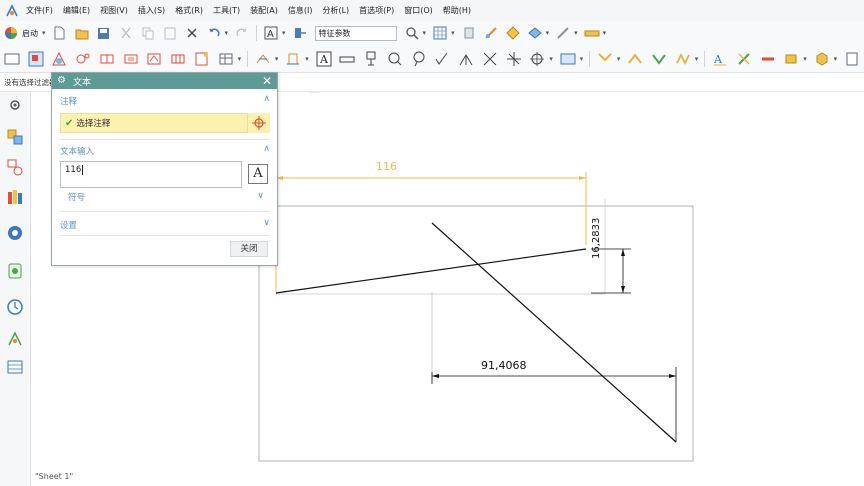 This screenshot has height=486, width=864. I want to click on cut-icon, so click(126, 33).